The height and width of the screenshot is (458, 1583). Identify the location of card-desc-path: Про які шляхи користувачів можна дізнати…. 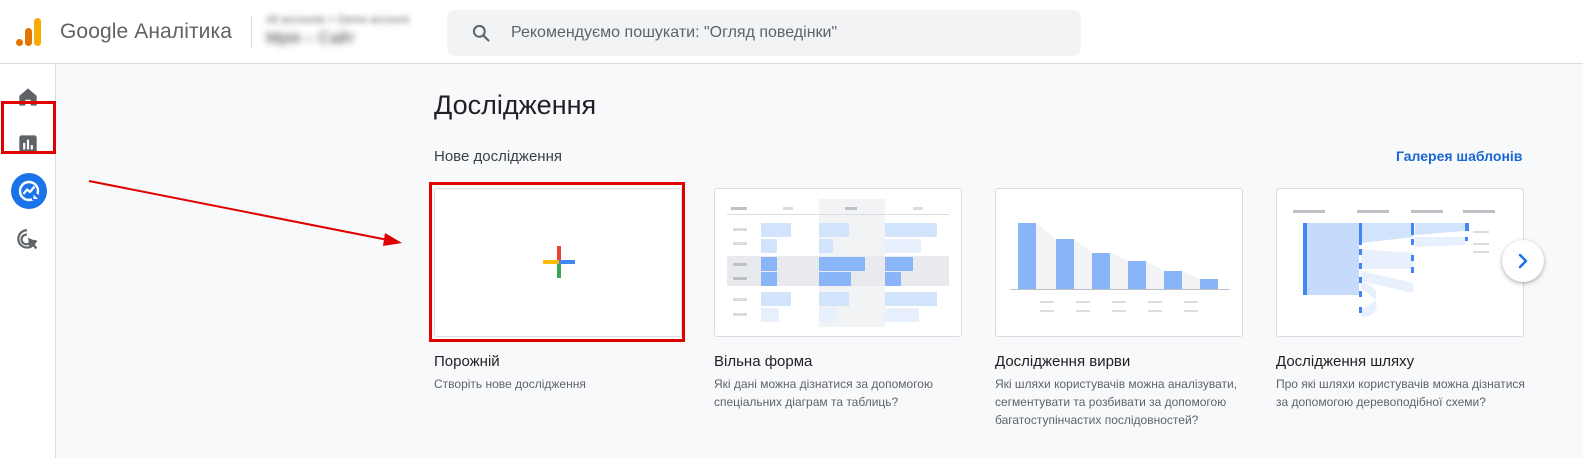
(1400, 393).